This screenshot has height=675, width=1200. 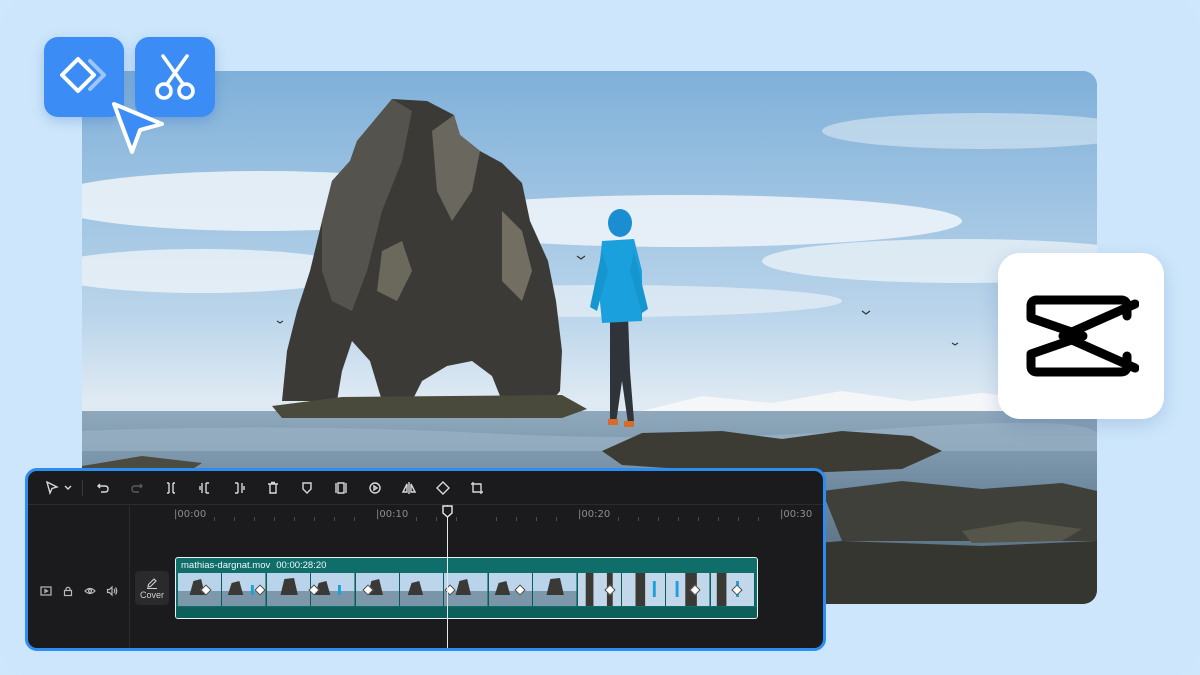 I want to click on lock-icon, so click(x=68, y=591).